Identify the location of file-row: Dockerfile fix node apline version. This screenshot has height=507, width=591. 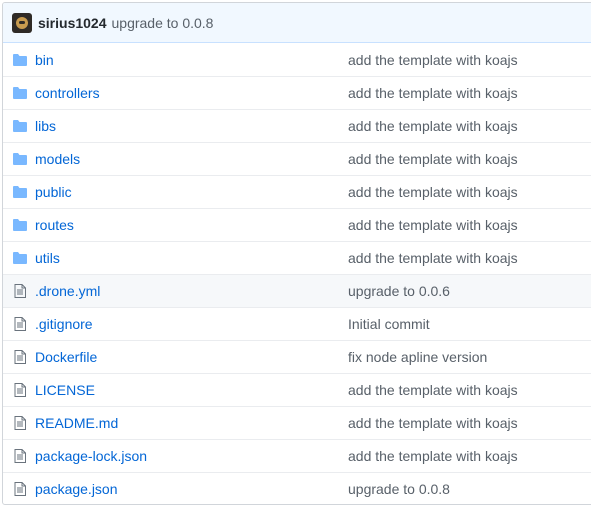
(297, 356).